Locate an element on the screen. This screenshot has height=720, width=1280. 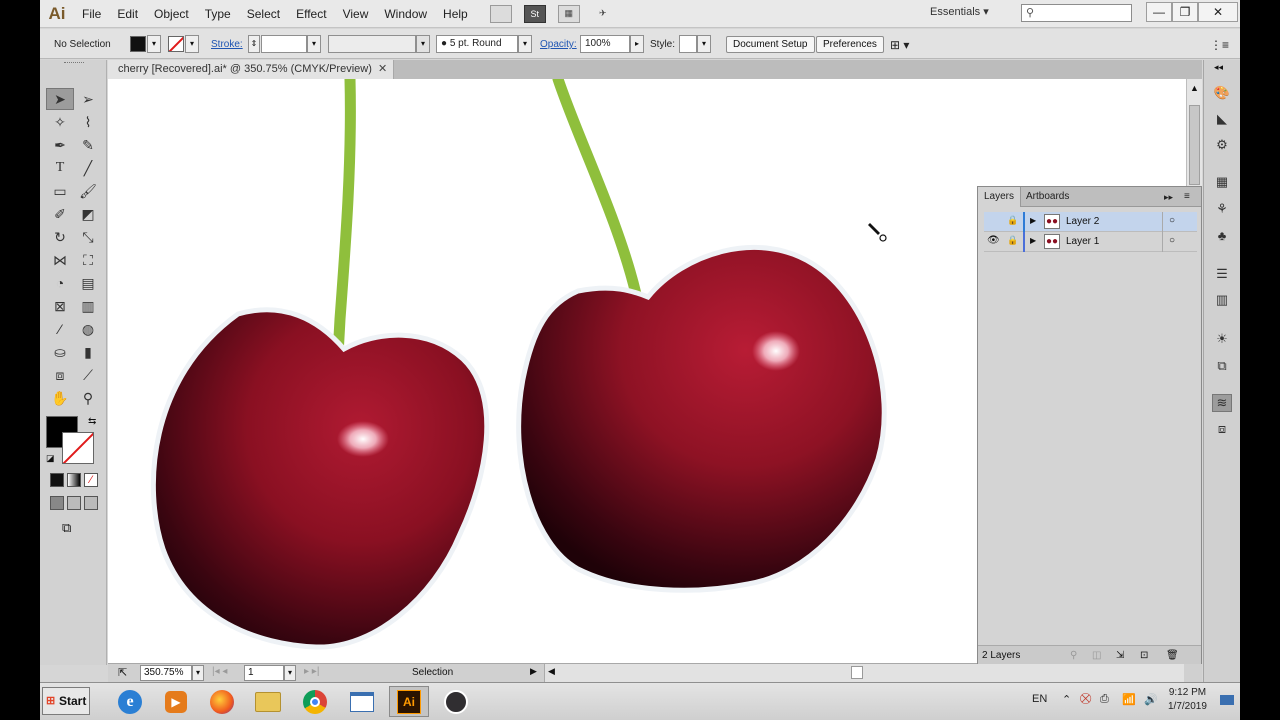
eraser-tool-icon: ◩ is located at coordinates (88, 214).